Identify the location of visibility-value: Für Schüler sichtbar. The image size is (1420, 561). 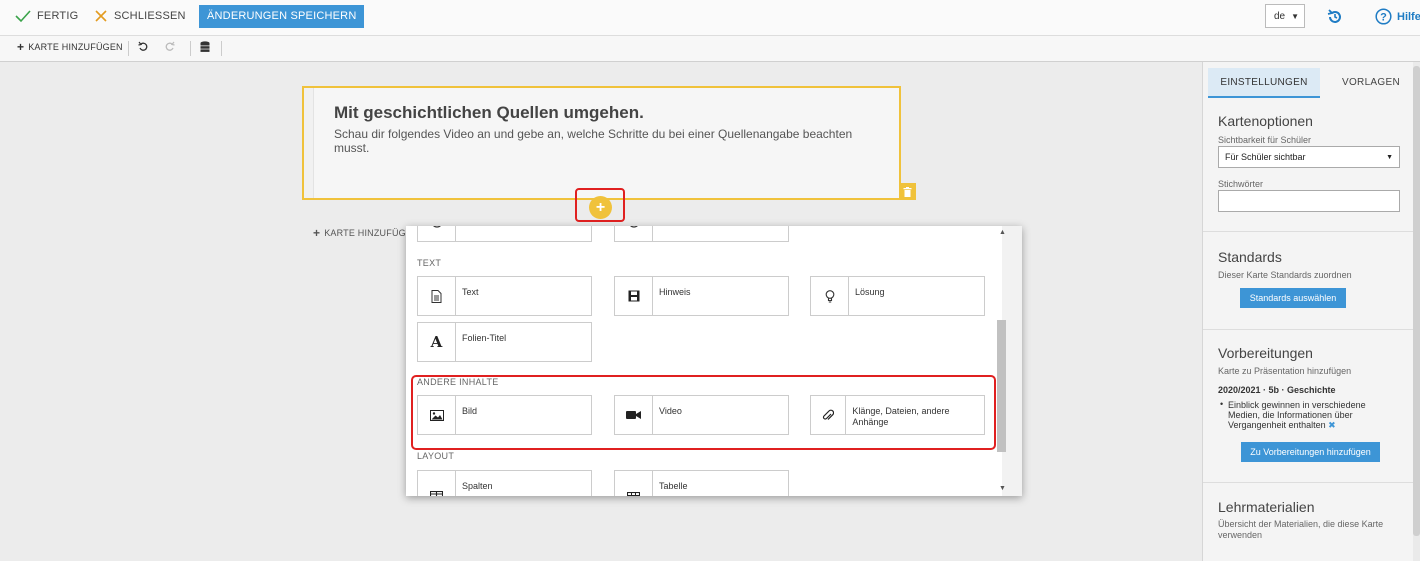
(1265, 157).